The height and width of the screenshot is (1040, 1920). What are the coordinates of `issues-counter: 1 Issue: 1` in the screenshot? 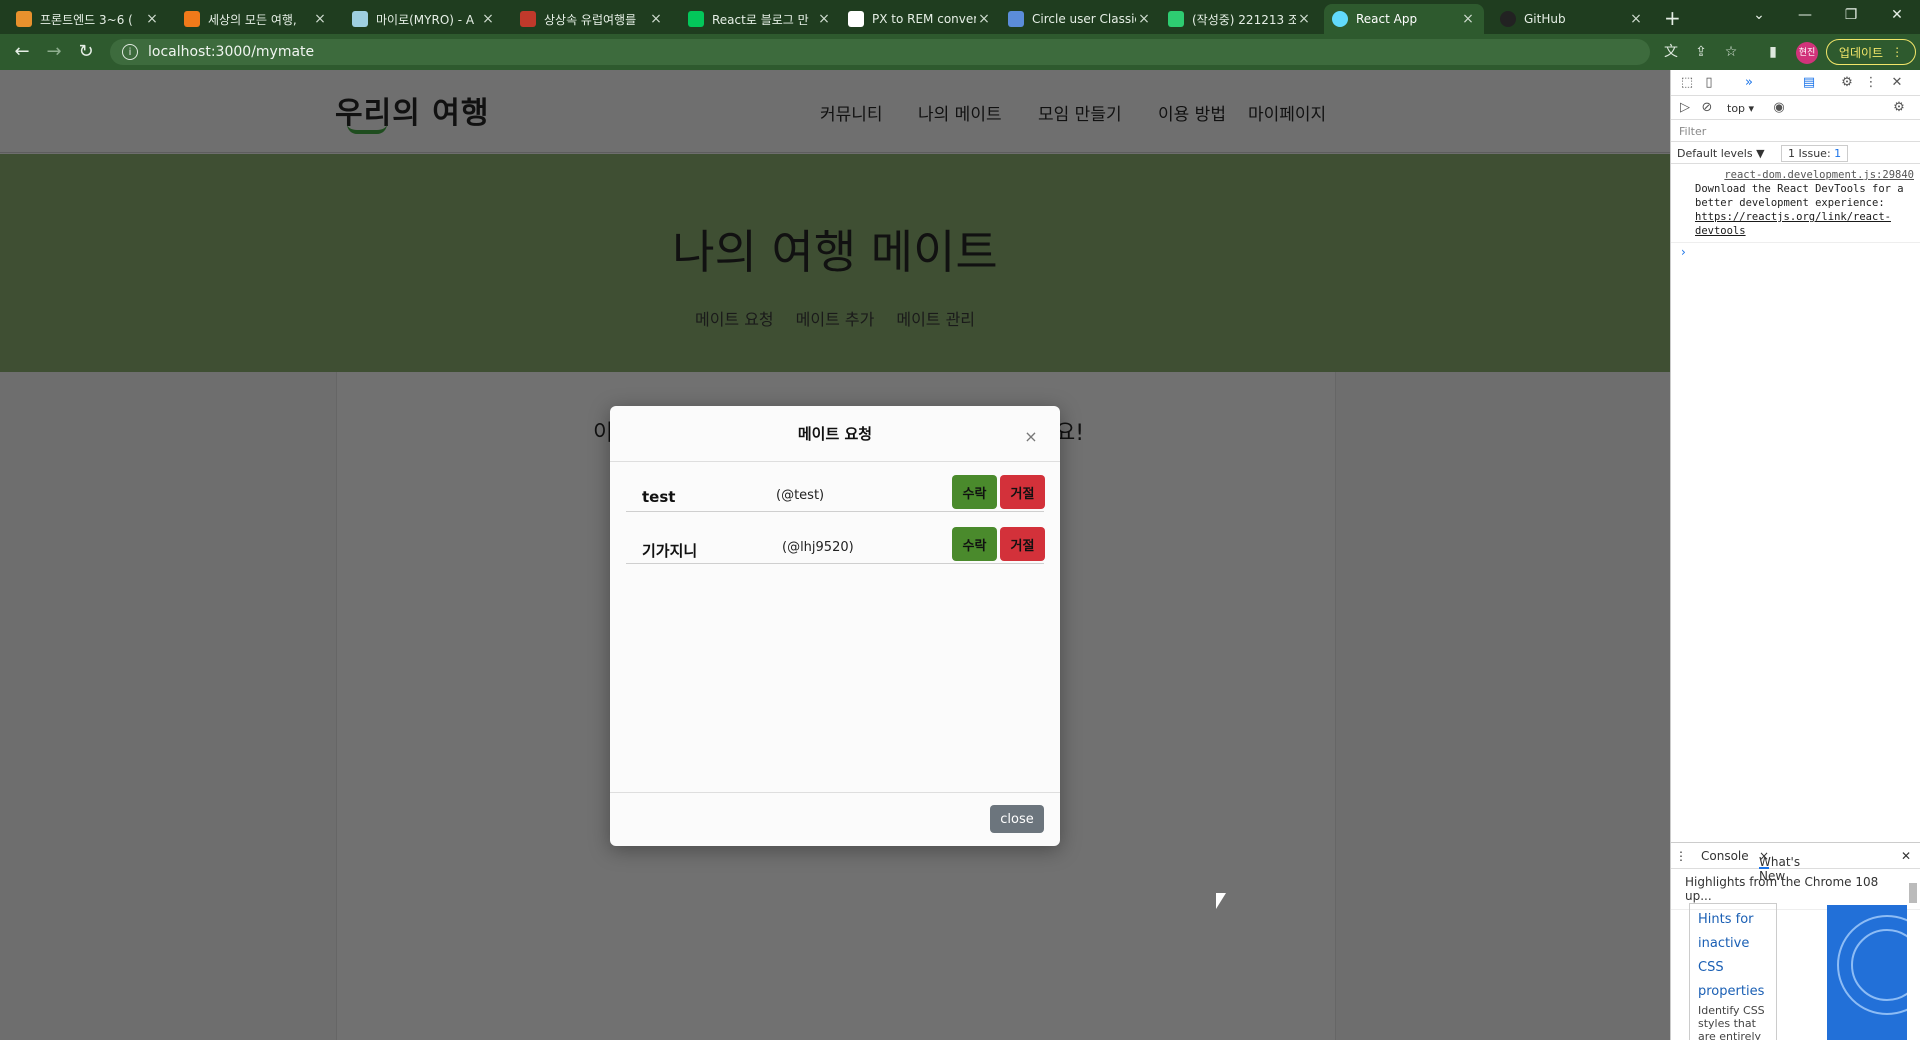 It's located at (1815, 153).